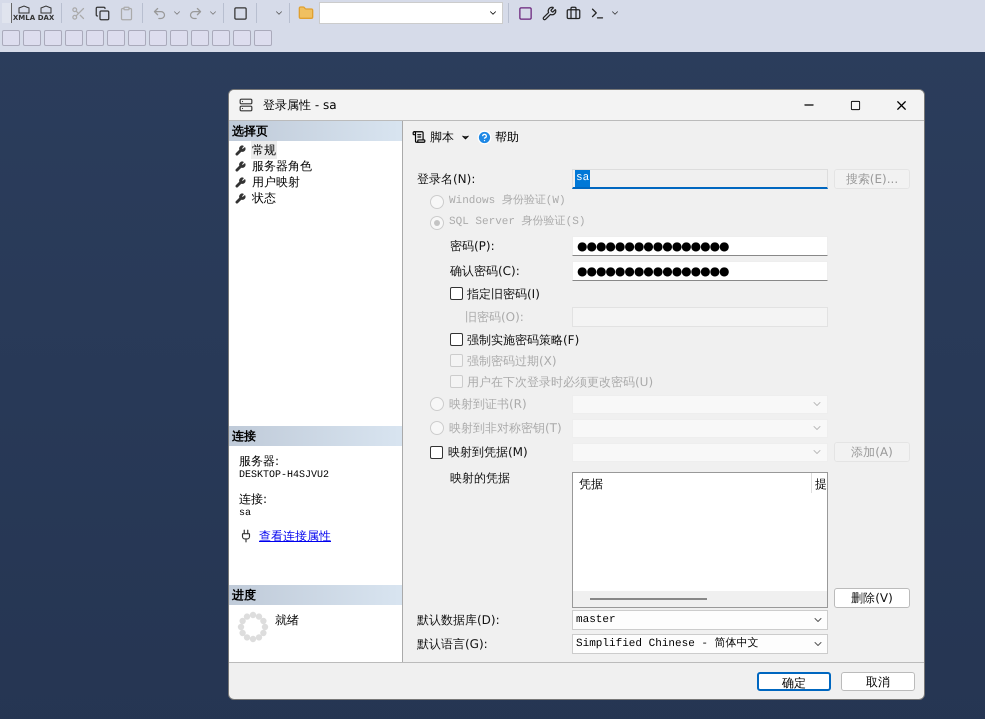  Describe the element at coordinates (315, 595) in the screenshot. I see `section-header: 进度` at that location.